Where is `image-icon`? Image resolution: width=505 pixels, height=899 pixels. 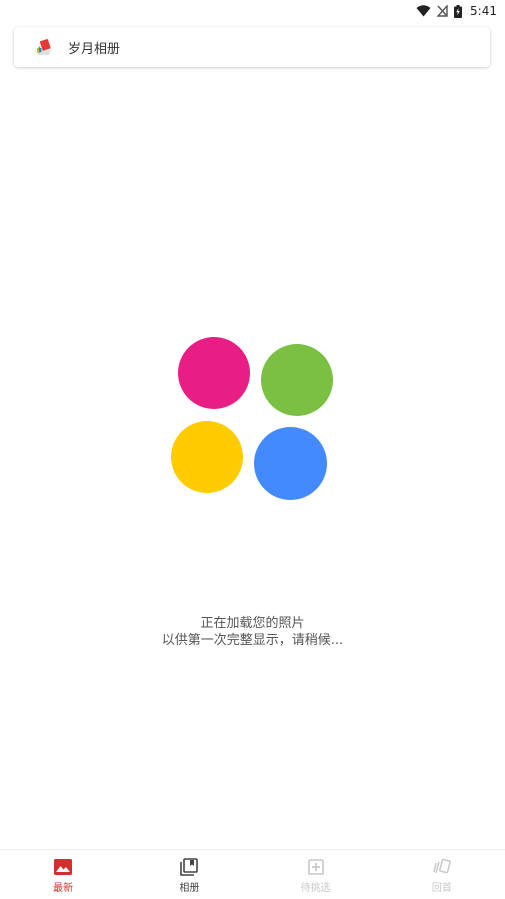 image-icon is located at coordinates (63, 867).